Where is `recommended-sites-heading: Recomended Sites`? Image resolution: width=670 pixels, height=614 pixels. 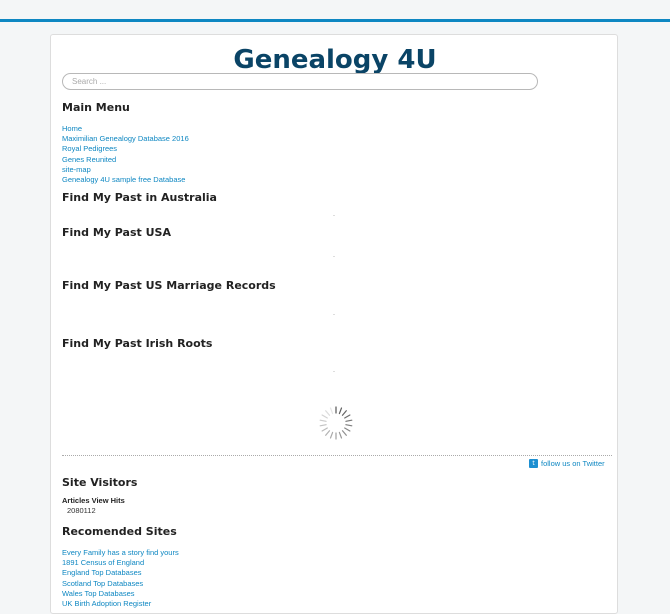 recommended-sites-heading: Recomended Sites is located at coordinates (119, 531).